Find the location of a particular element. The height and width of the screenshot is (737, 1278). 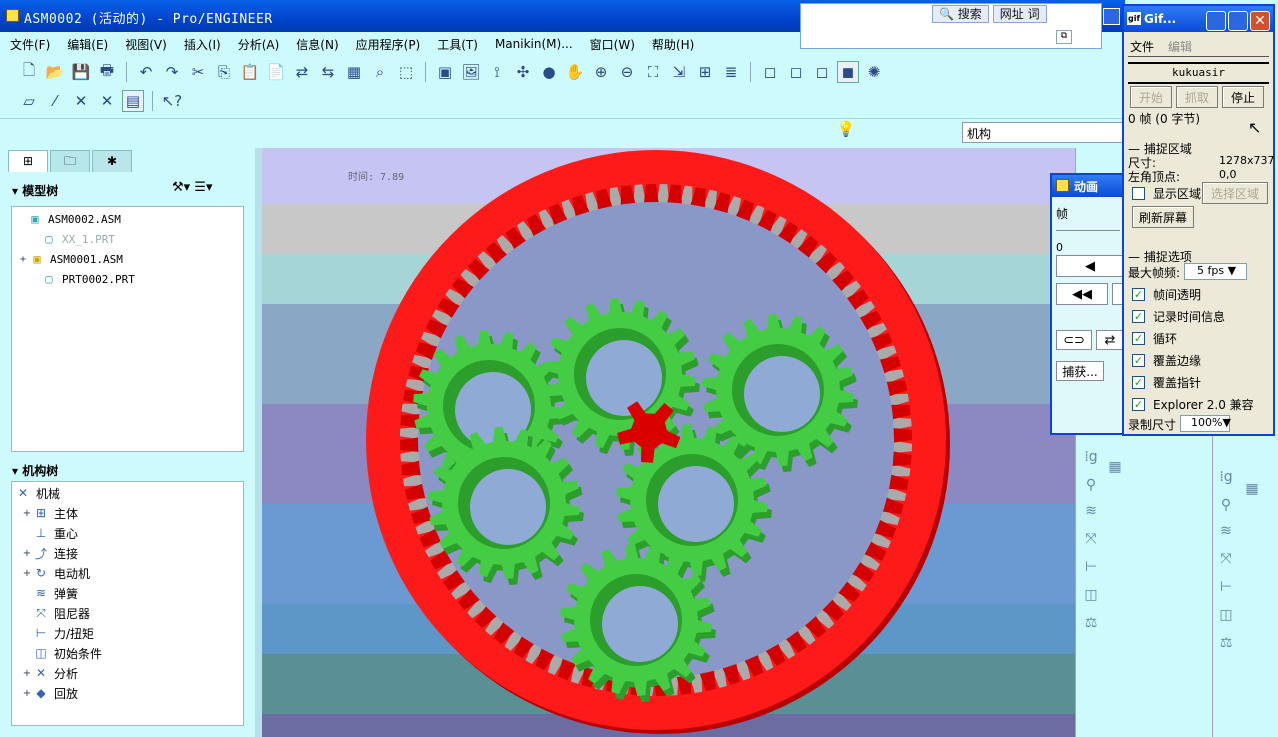

start-button: 开始 is located at coordinates (1151, 97).